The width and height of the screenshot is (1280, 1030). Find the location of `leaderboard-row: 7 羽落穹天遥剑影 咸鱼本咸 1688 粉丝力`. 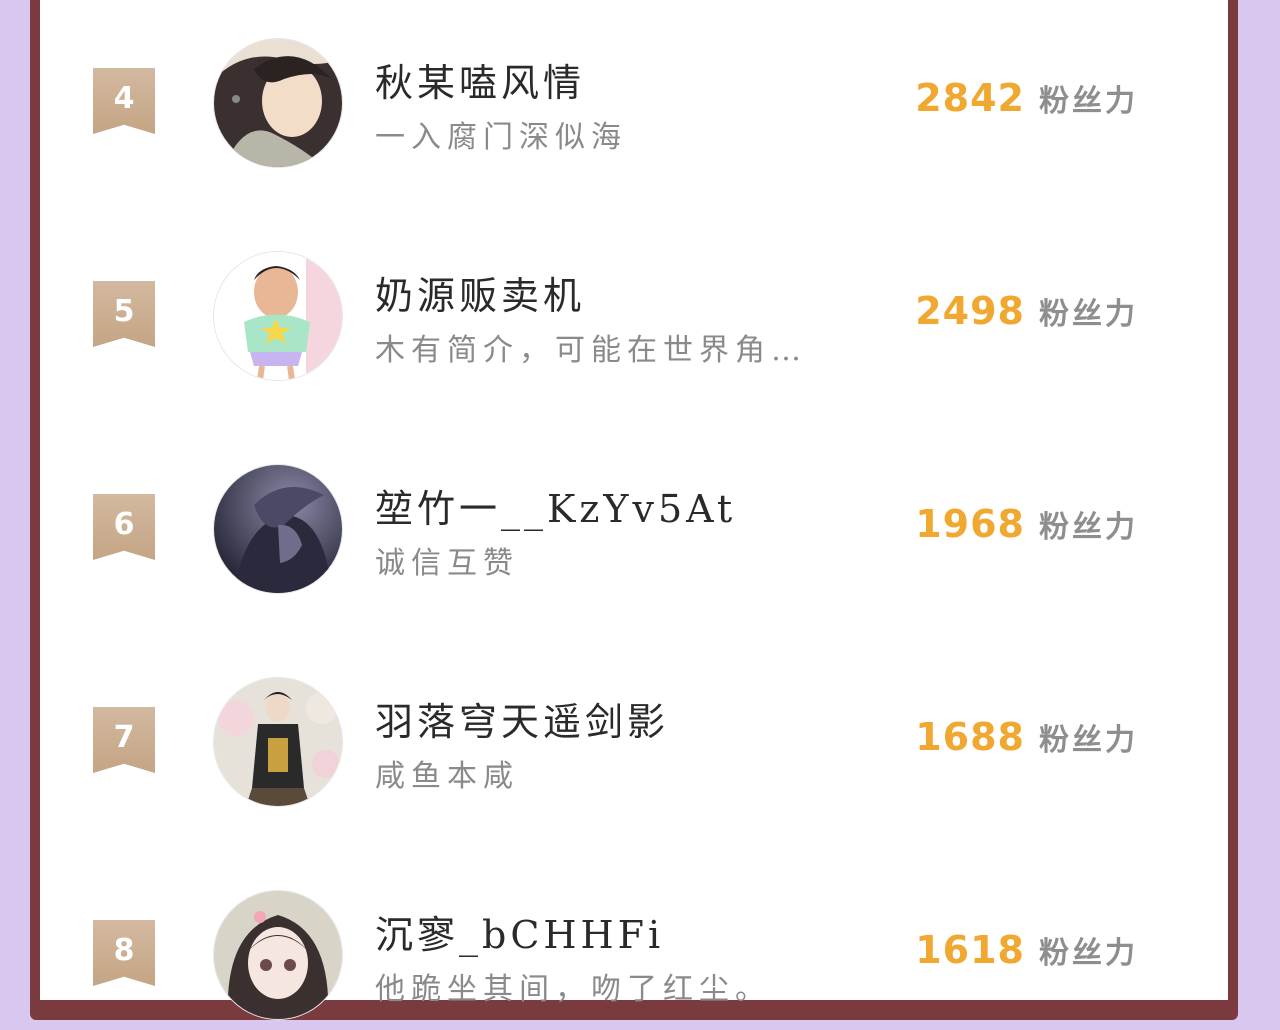

leaderboard-row: 7 羽落穹天遥剑影 咸鱼本咸 1688 粉丝力 is located at coordinates (634, 747).